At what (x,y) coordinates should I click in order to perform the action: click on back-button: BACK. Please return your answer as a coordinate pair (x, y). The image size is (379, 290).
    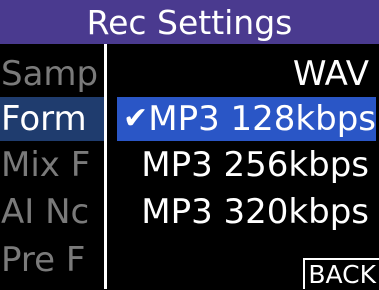
    Looking at the image, I should click on (341, 273).